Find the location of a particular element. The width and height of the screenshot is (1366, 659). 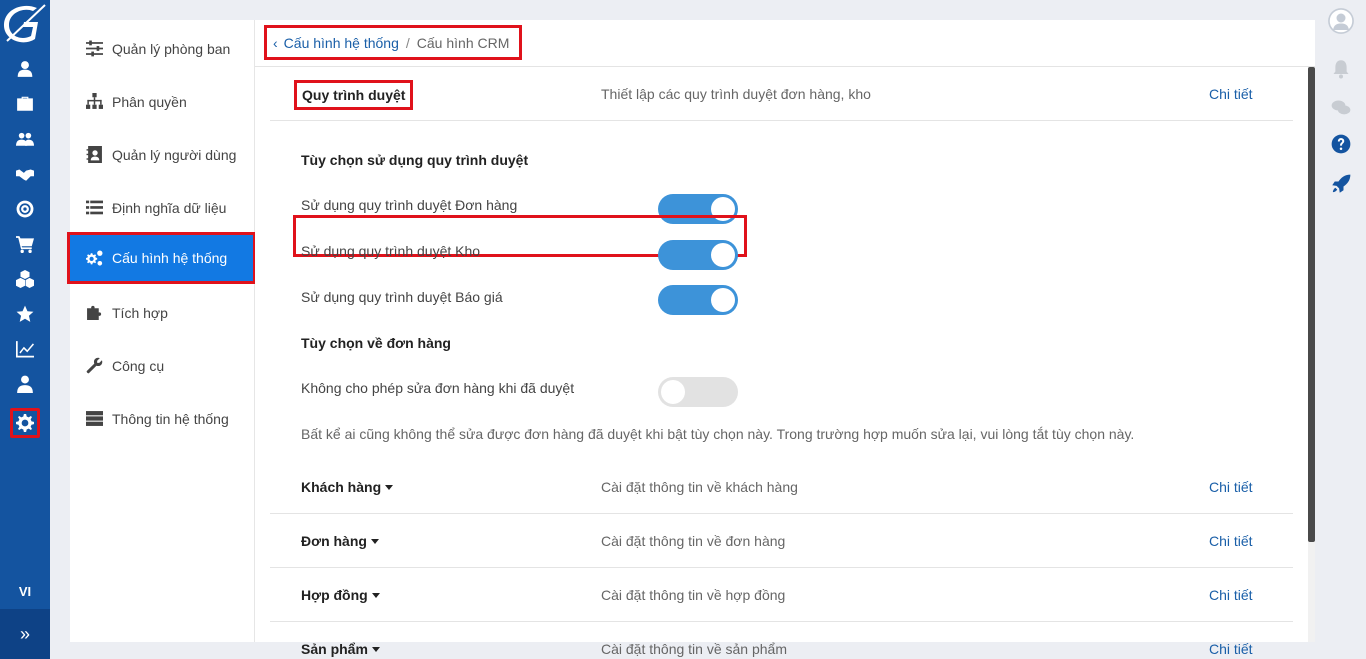

section-title: Hợp đồng is located at coordinates (340, 595).